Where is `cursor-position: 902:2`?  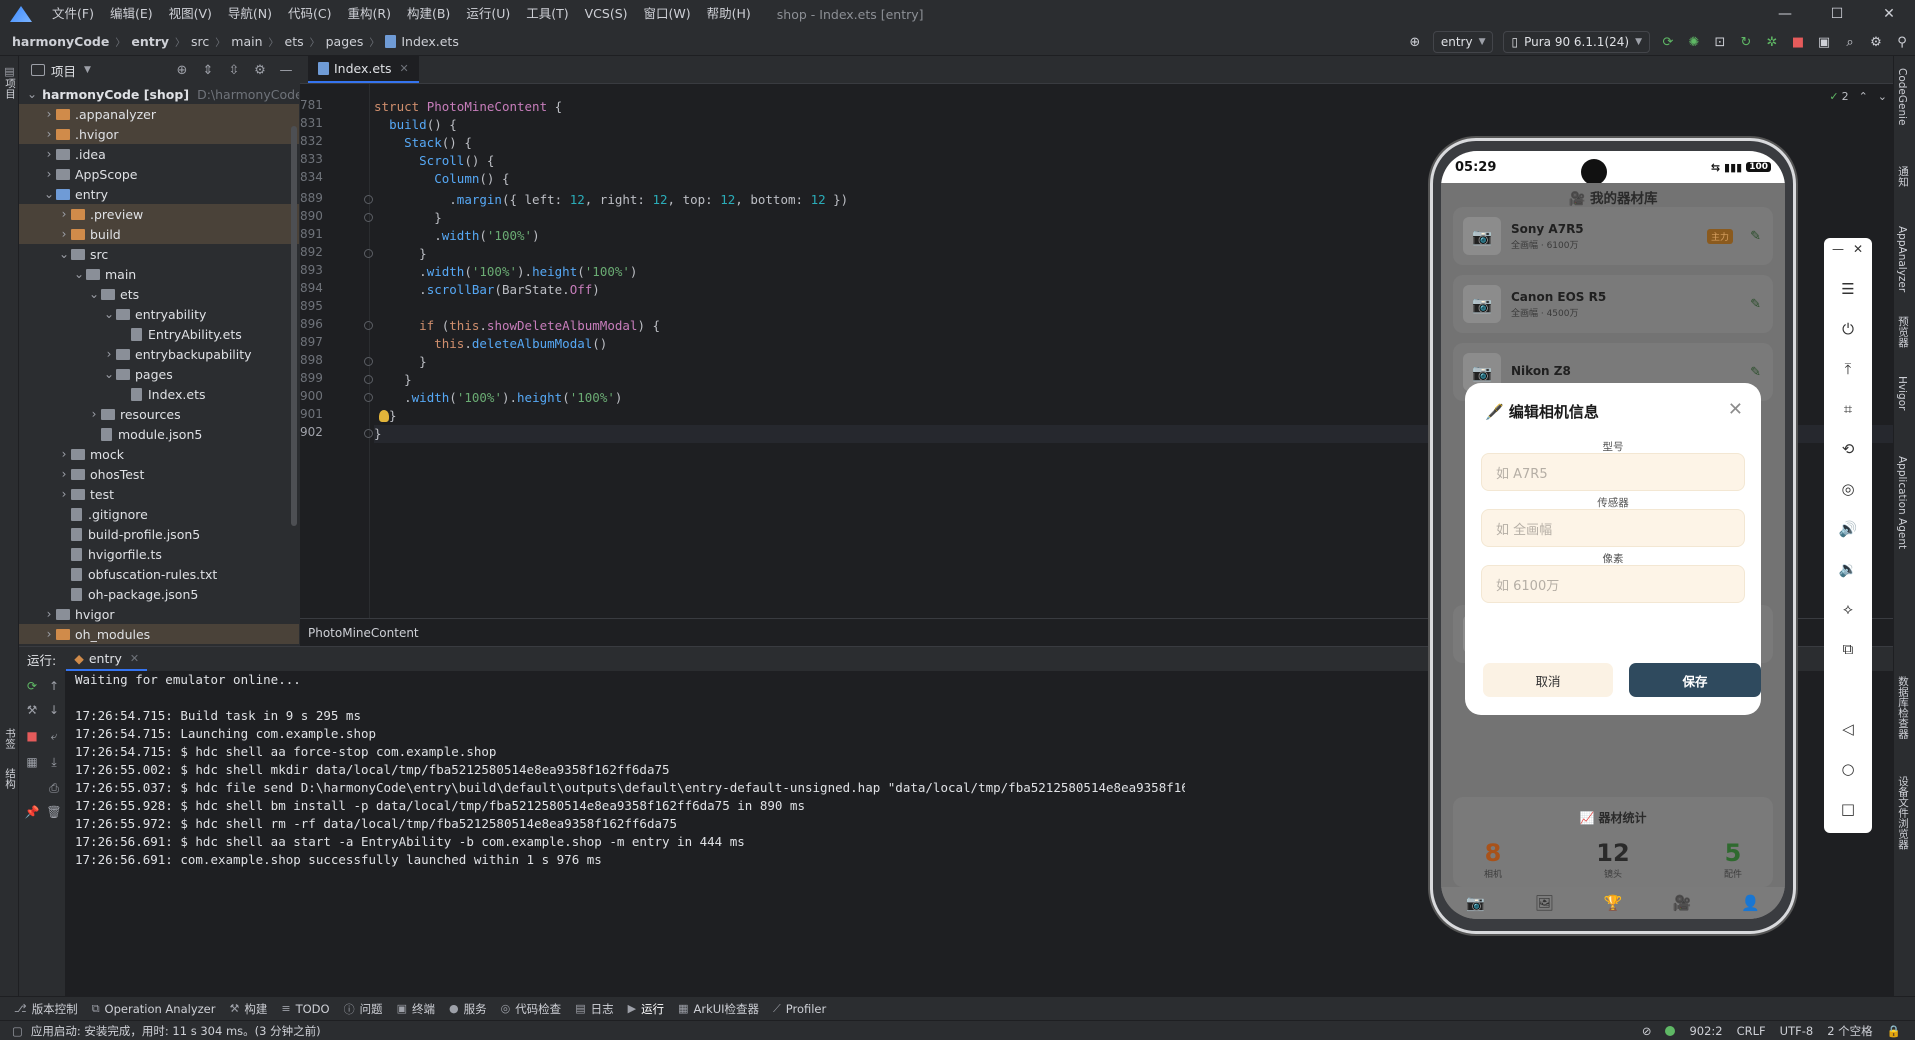
cursor-position: 902:2 is located at coordinates (1705, 1031).